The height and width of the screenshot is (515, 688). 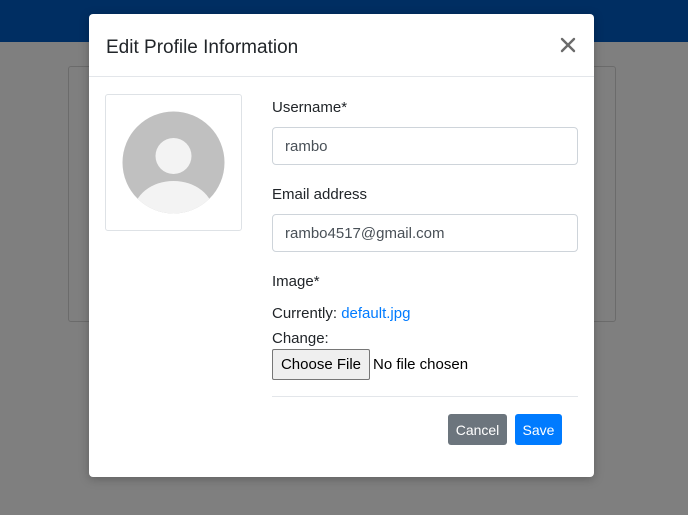 I want to click on change-label: Change:, so click(x=300, y=338).